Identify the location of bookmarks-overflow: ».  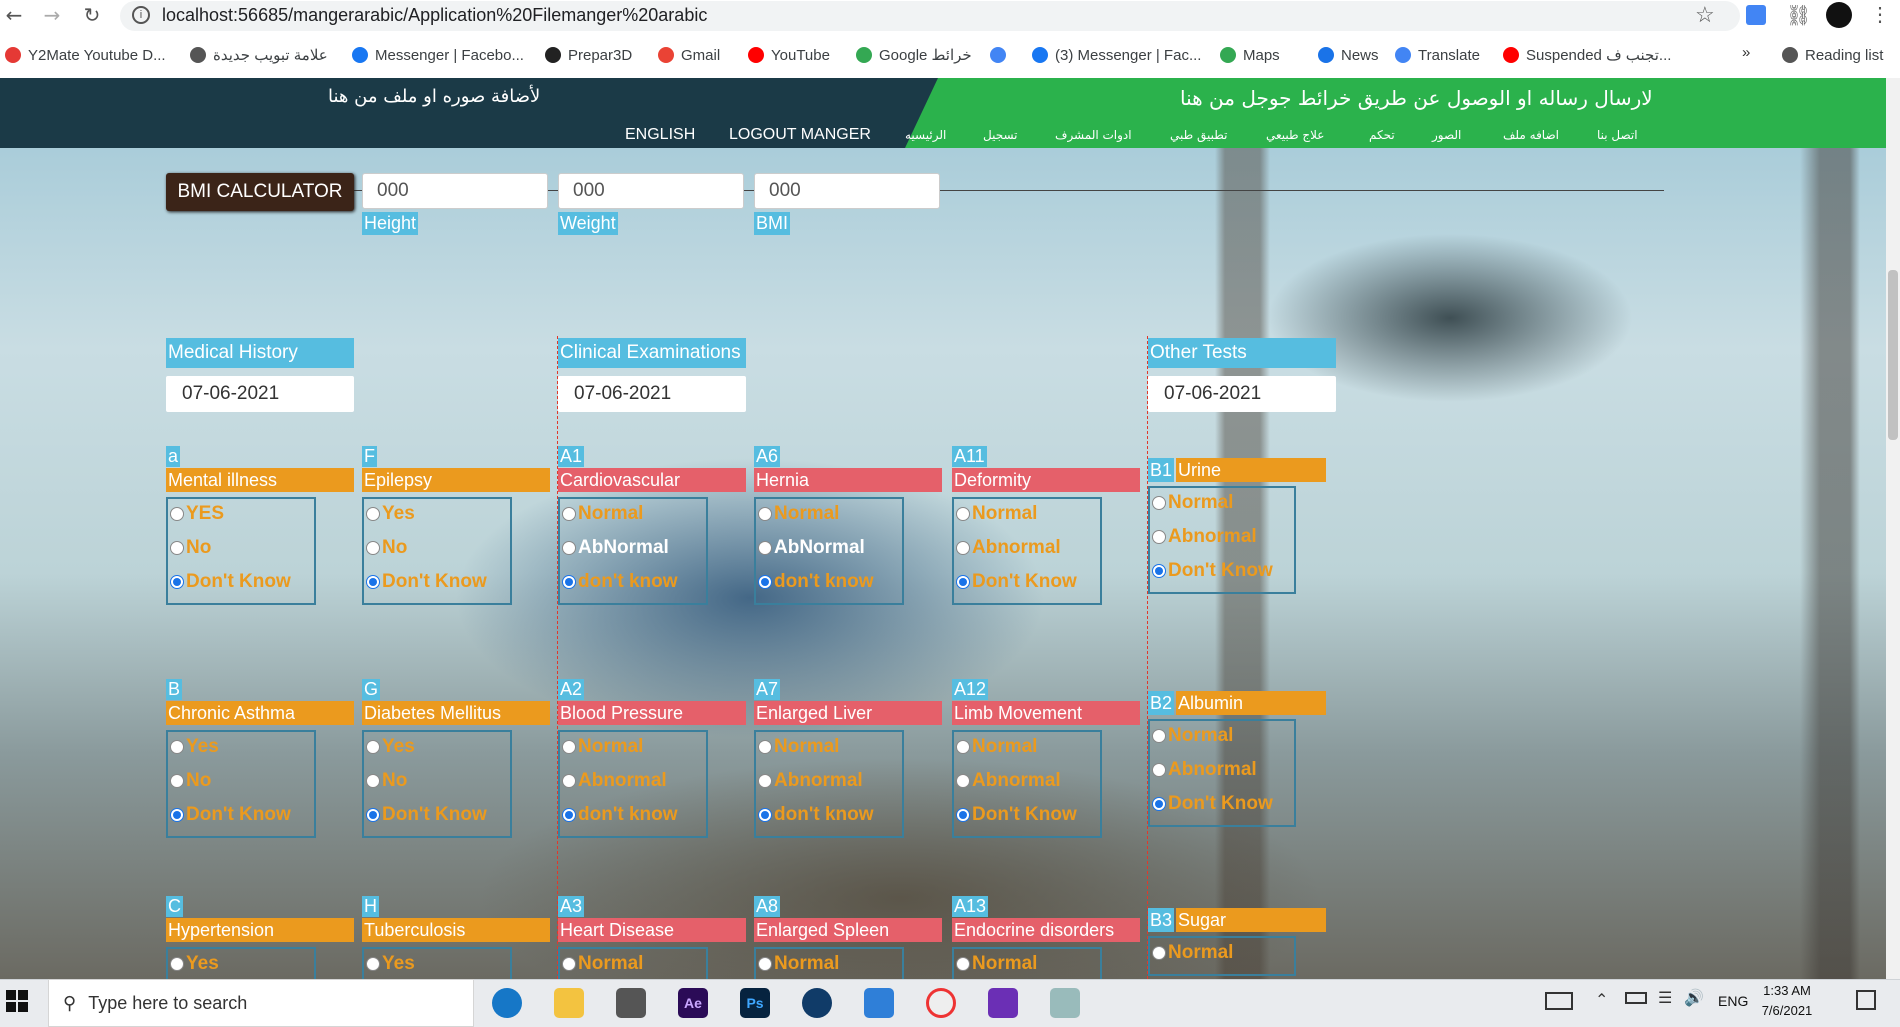
(1746, 52).